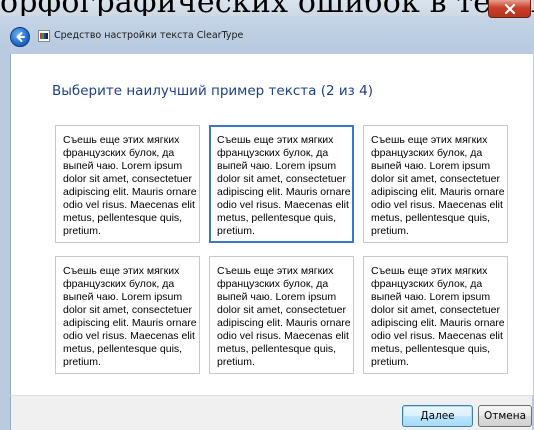 This screenshot has height=430, width=534. I want to click on back-arrow-icon, so click(20, 37).